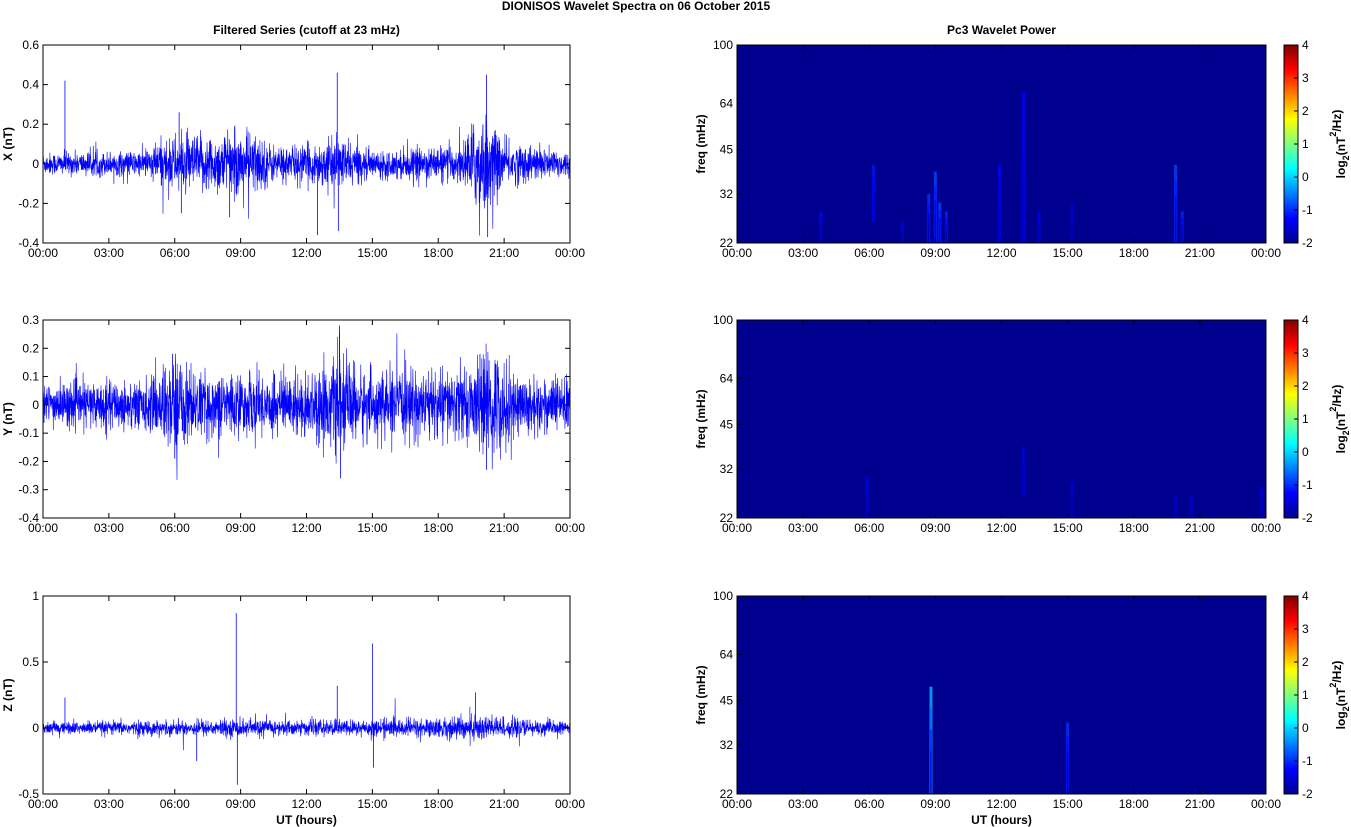  What do you see at coordinates (30, 377) in the screenshot?
I see `y-tick-label: 0.1` at bounding box center [30, 377].